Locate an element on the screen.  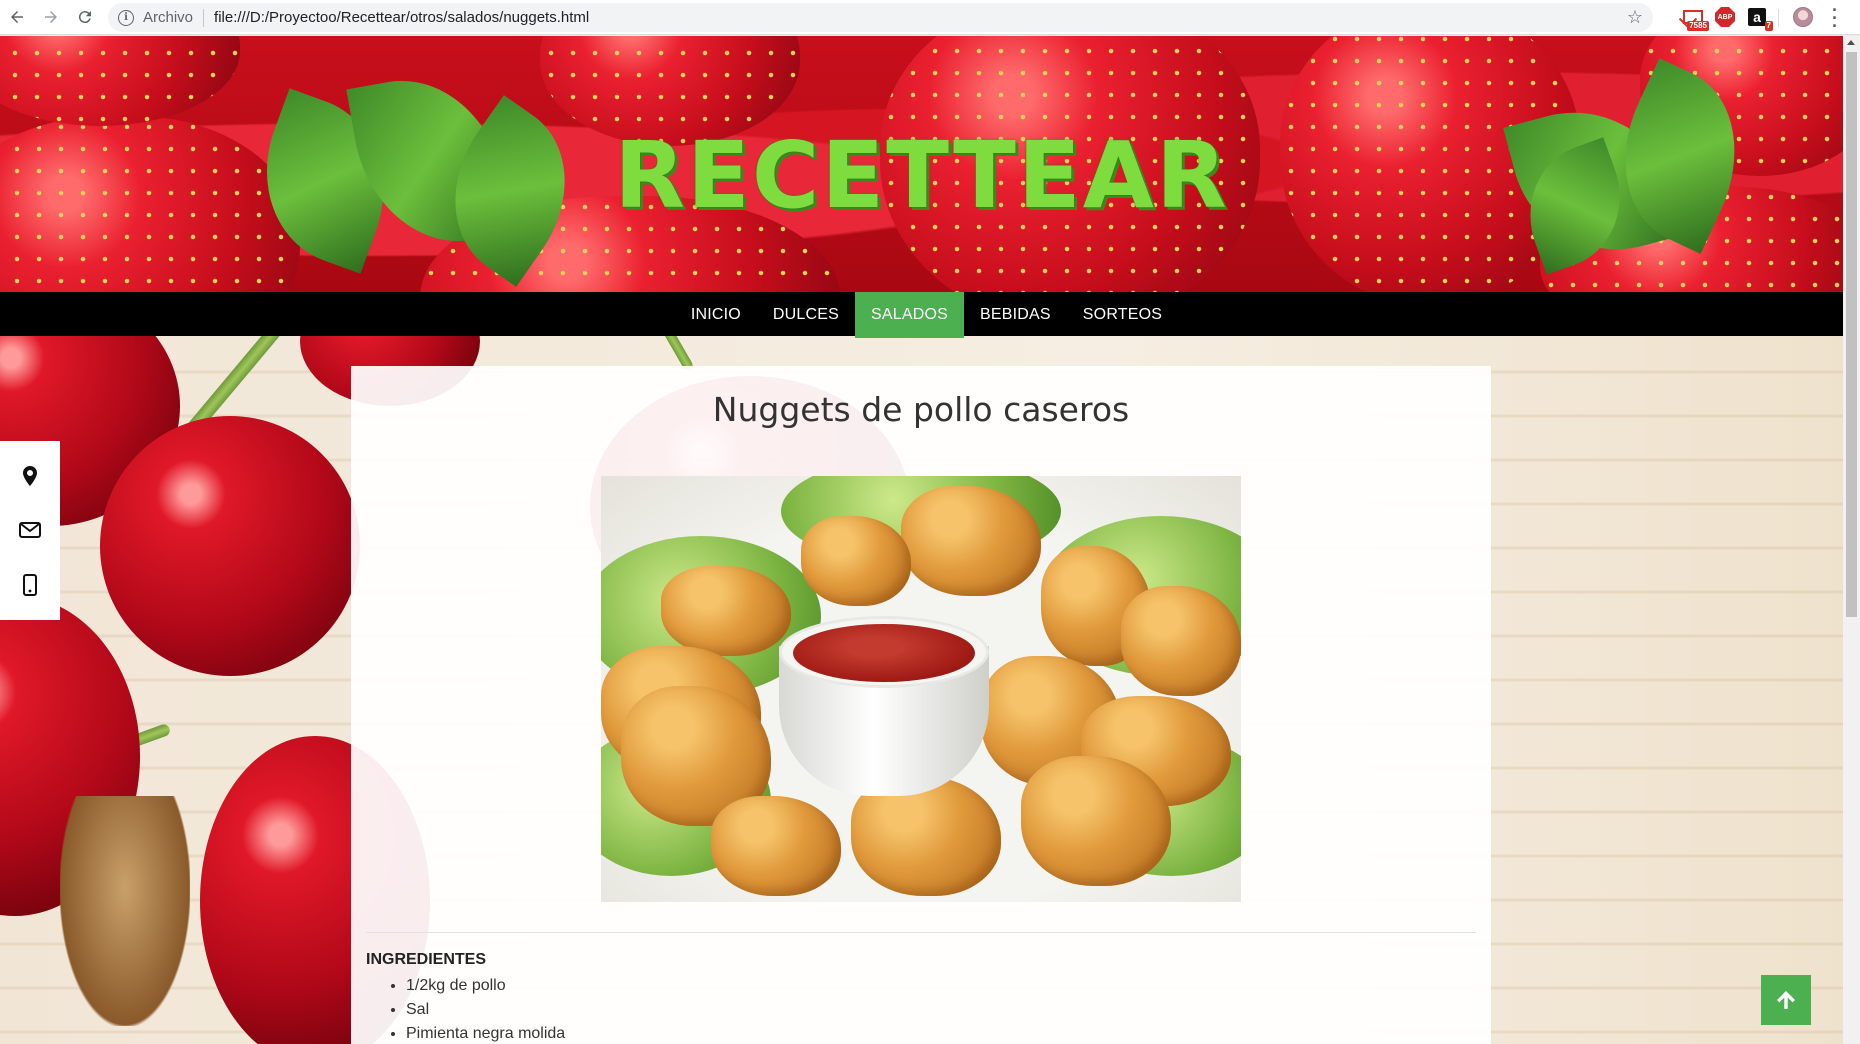
site-logo: RECETTEAR is located at coordinates (921, 175).